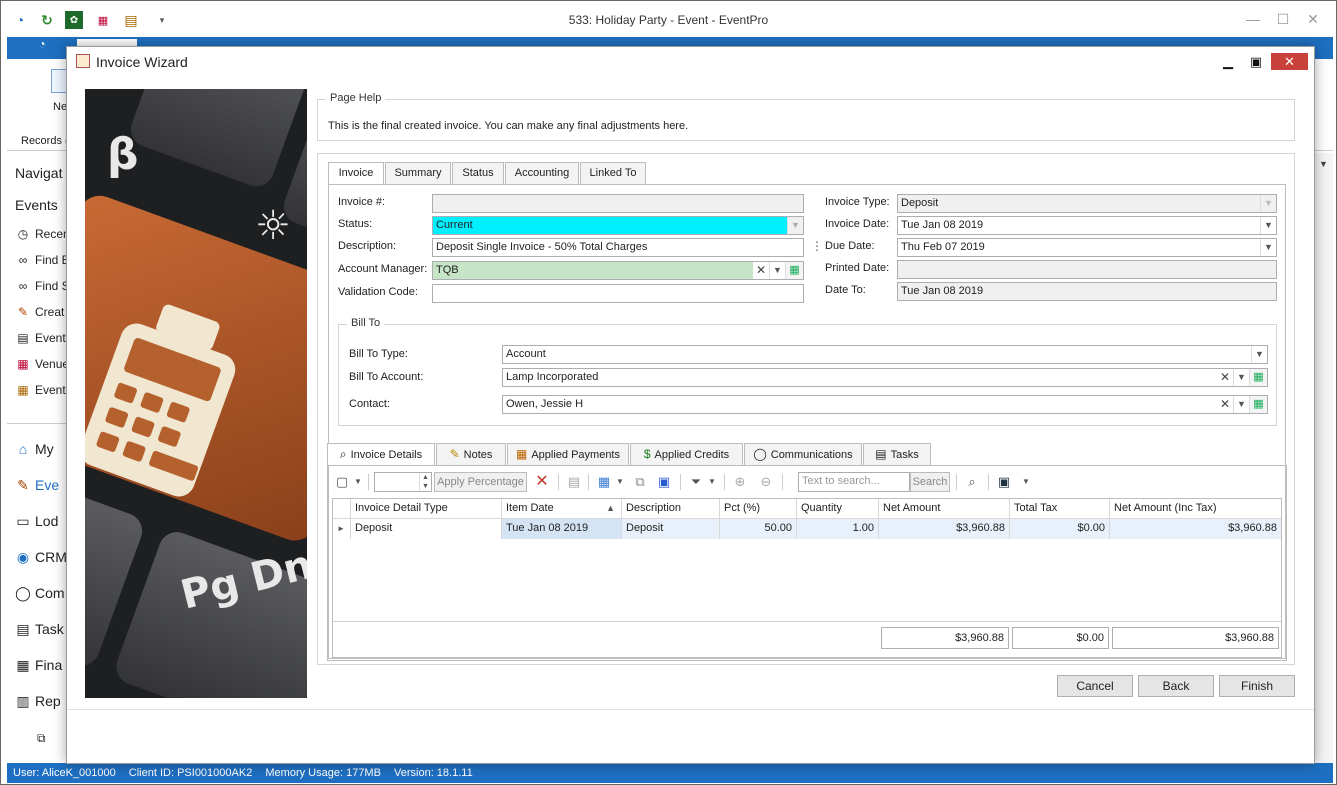  I want to click on splitter-grip-icon: ⋮, so click(817, 246).